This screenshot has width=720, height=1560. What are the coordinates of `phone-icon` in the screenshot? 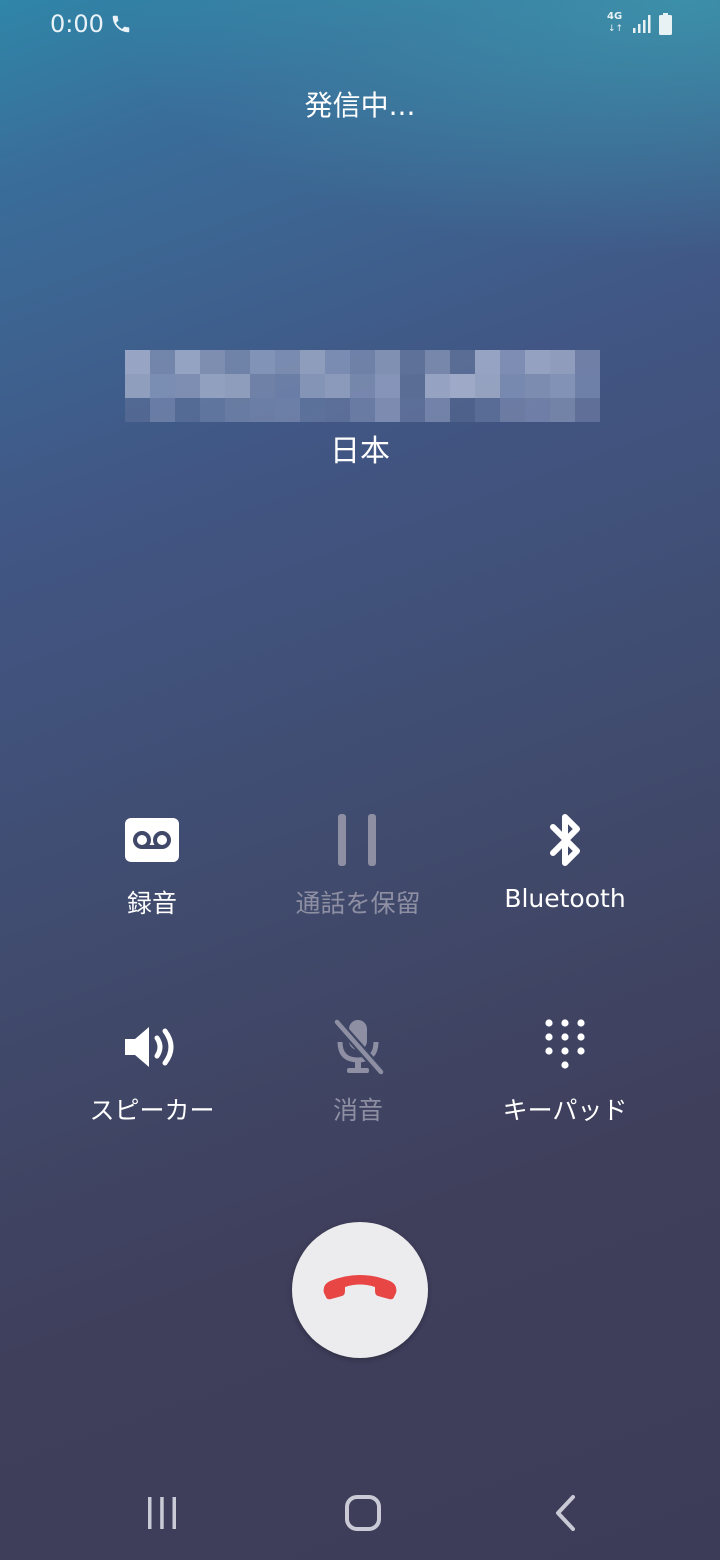 It's located at (121, 26).